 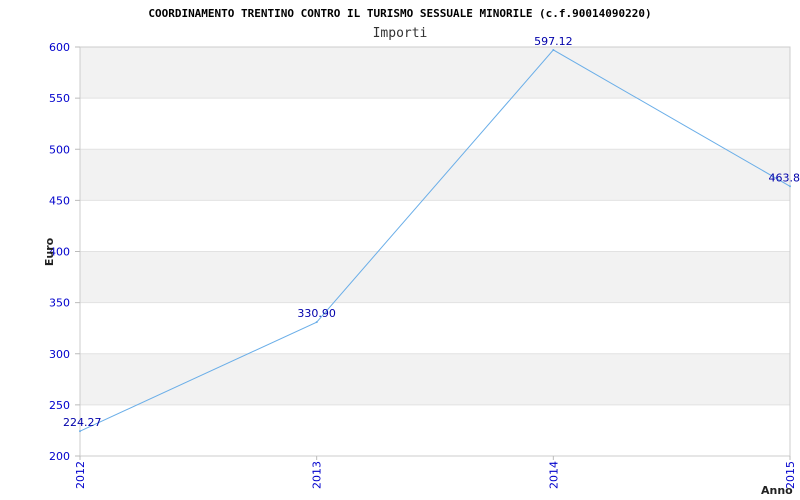 I want to click on data-label: 224.27, so click(x=82, y=422).